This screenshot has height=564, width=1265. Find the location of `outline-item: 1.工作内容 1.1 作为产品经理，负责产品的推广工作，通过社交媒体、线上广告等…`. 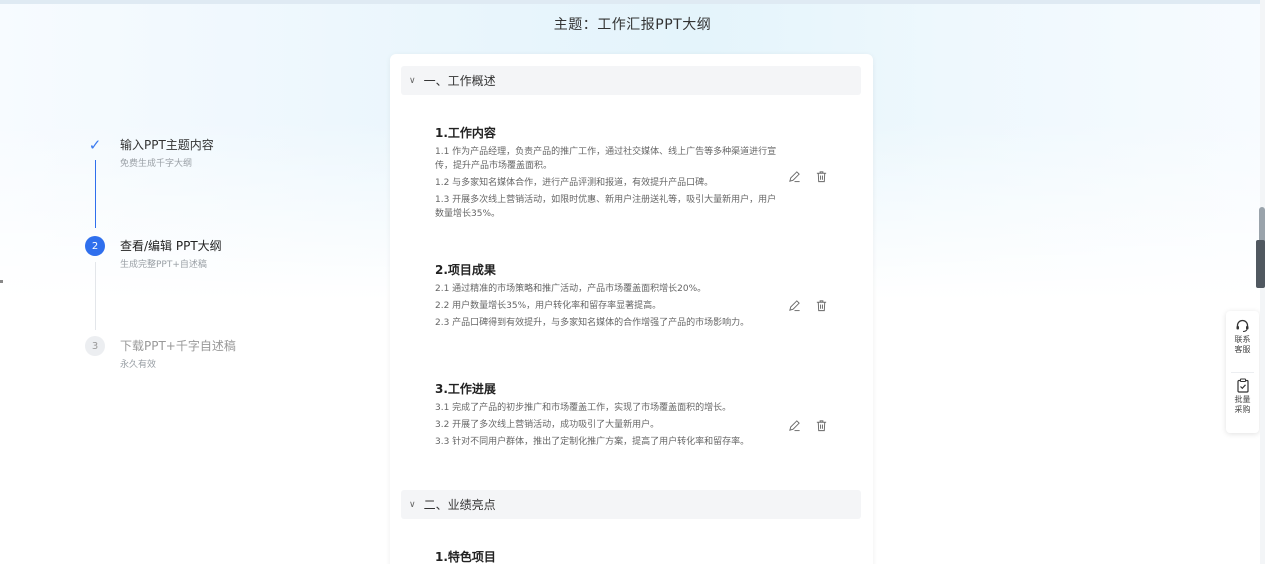

outline-item: 1.工作内容 1.1 作为产品经理，负责产品的推广工作，通过社交媒体、线上广告等… is located at coordinates (607, 174).